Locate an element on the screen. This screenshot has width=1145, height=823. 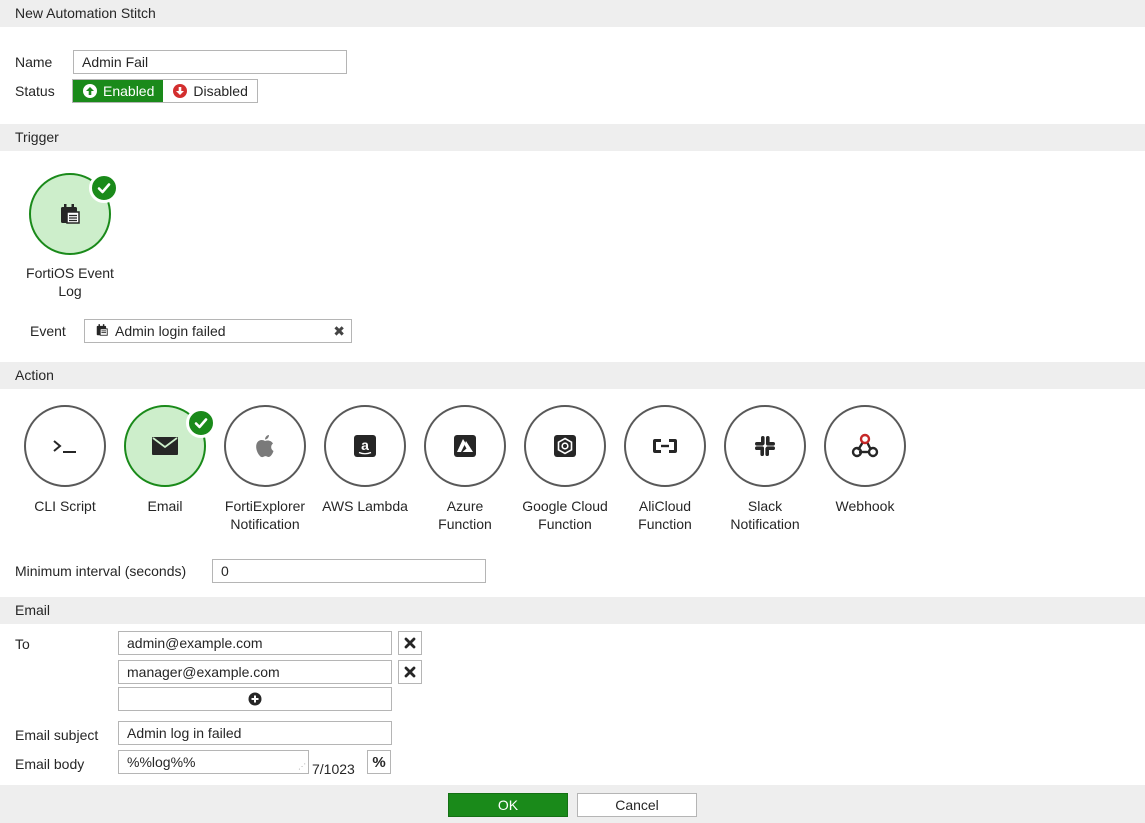
terminal-icon is located at coordinates (64, 446).